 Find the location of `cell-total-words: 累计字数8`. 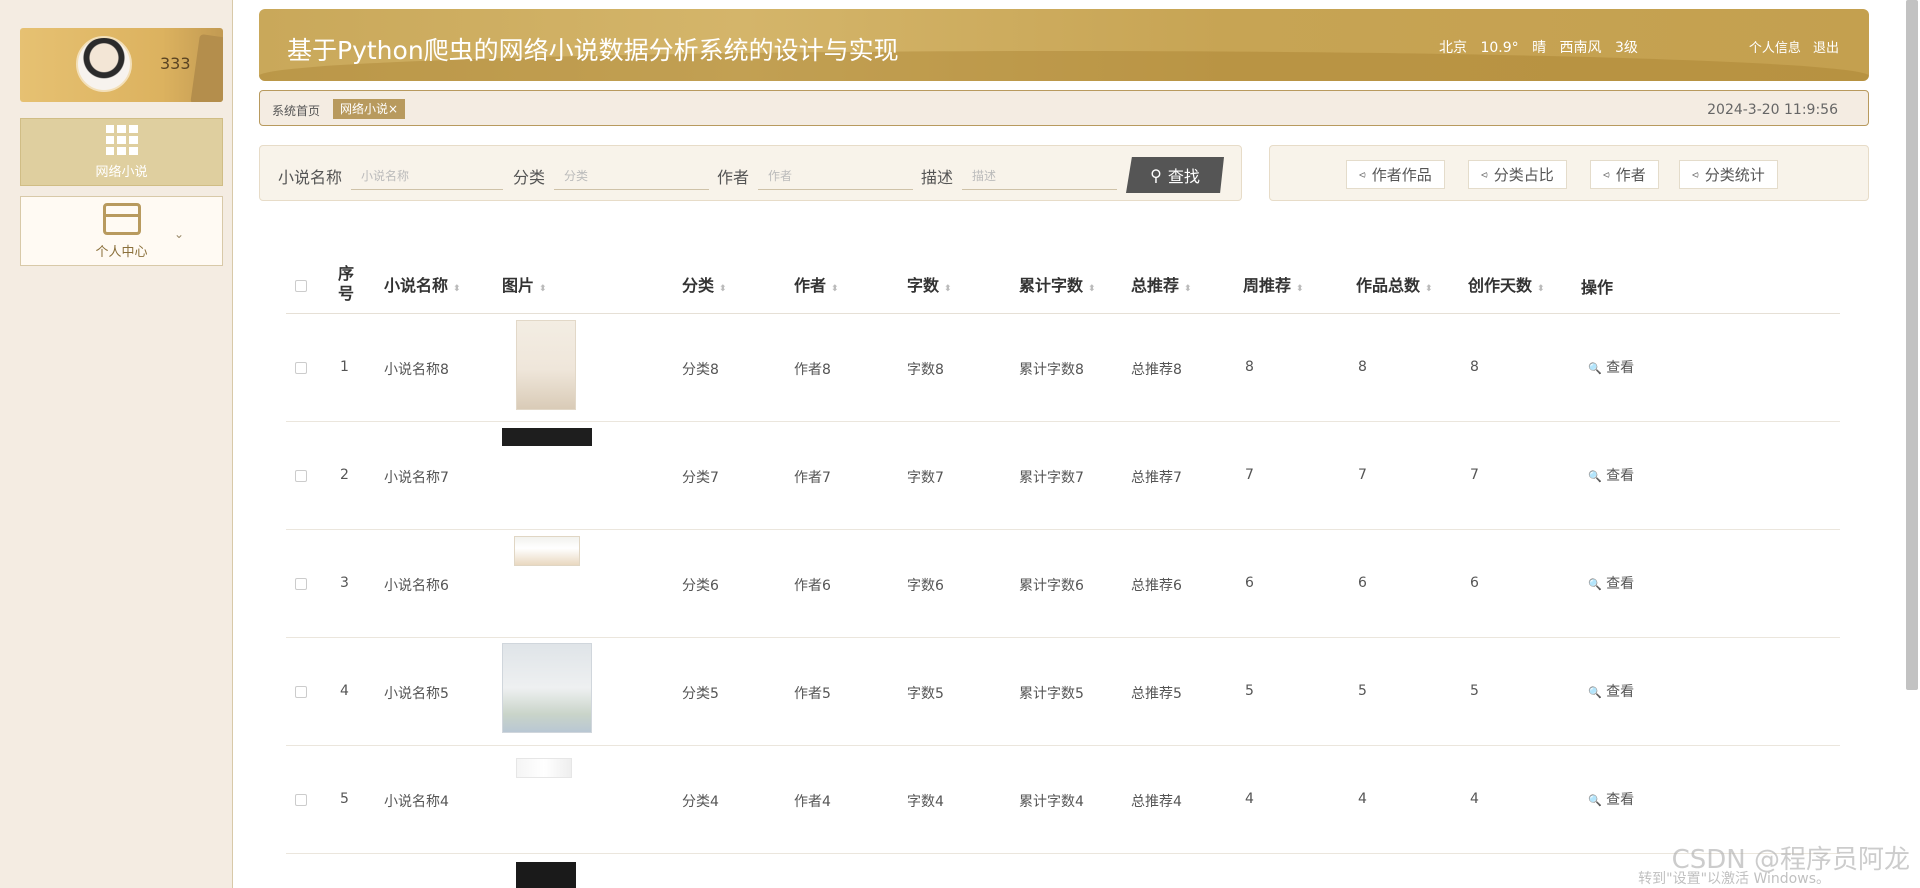

cell-total-words: 累计字数8 is located at coordinates (1051, 370).